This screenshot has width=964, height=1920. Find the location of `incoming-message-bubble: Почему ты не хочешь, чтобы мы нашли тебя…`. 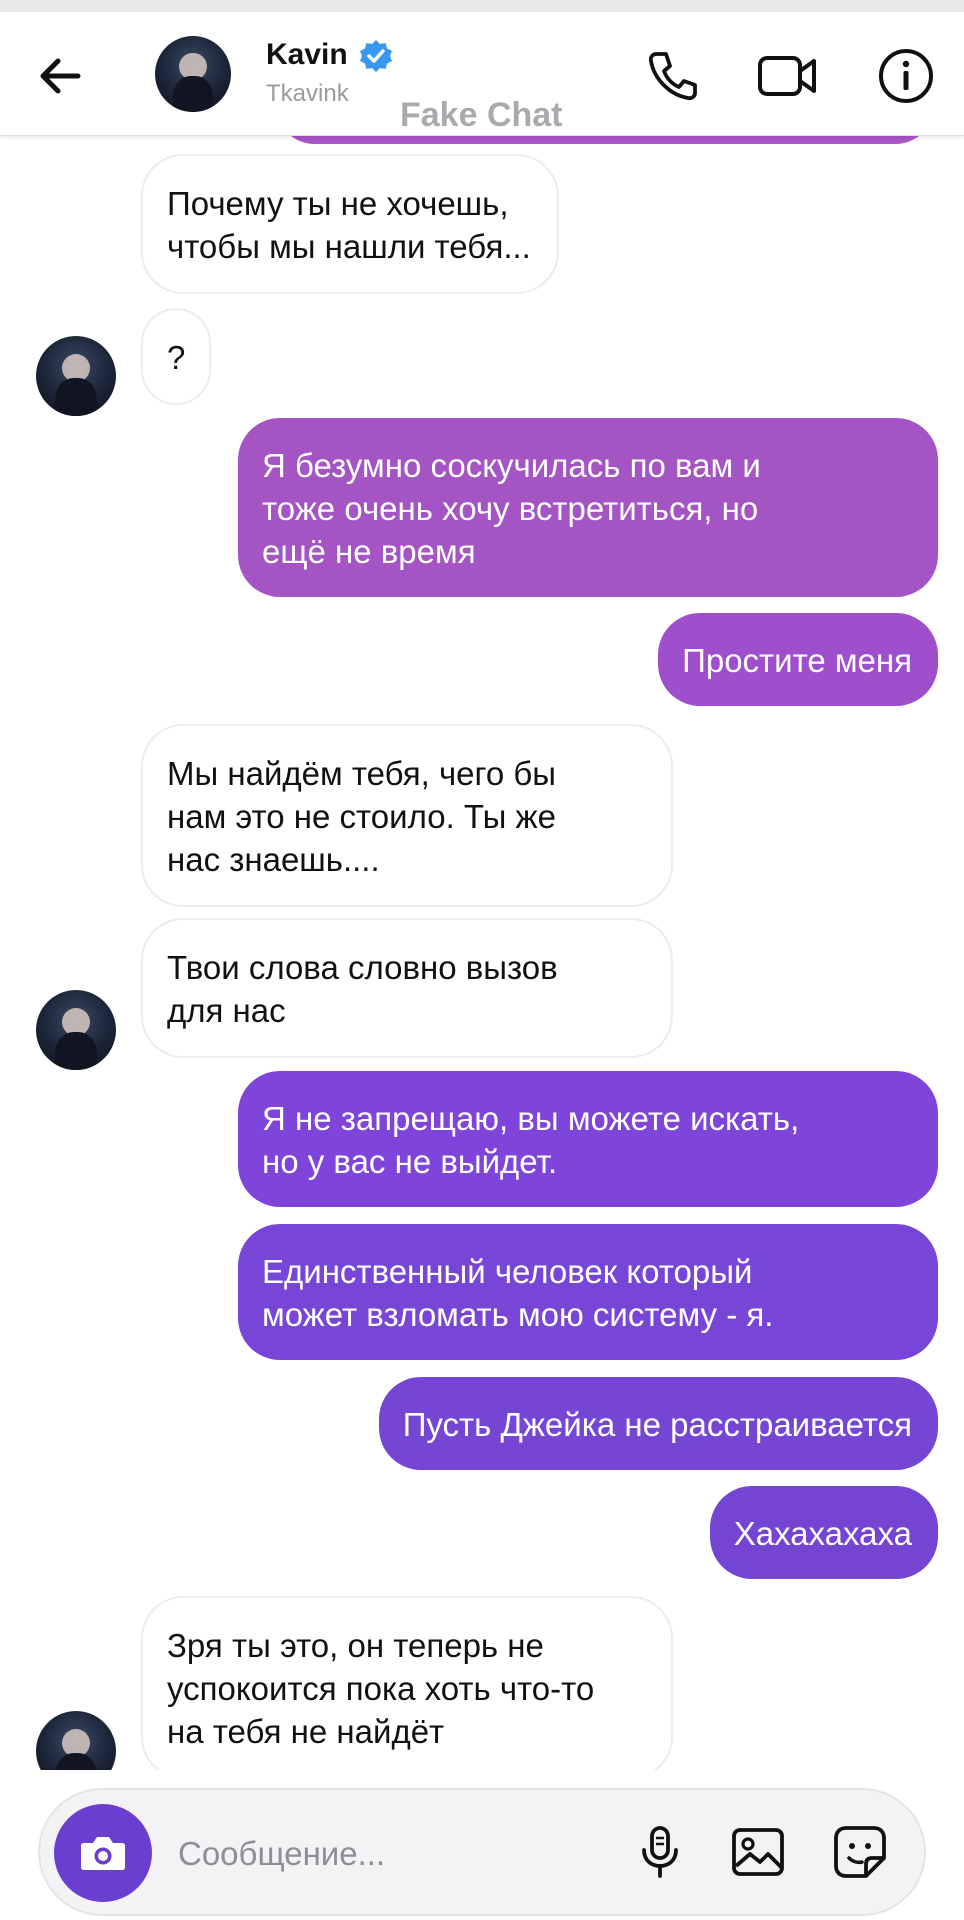

incoming-message-bubble: Почему ты не хочешь, чтобы мы нашли тебя… is located at coordinates (350, 224).